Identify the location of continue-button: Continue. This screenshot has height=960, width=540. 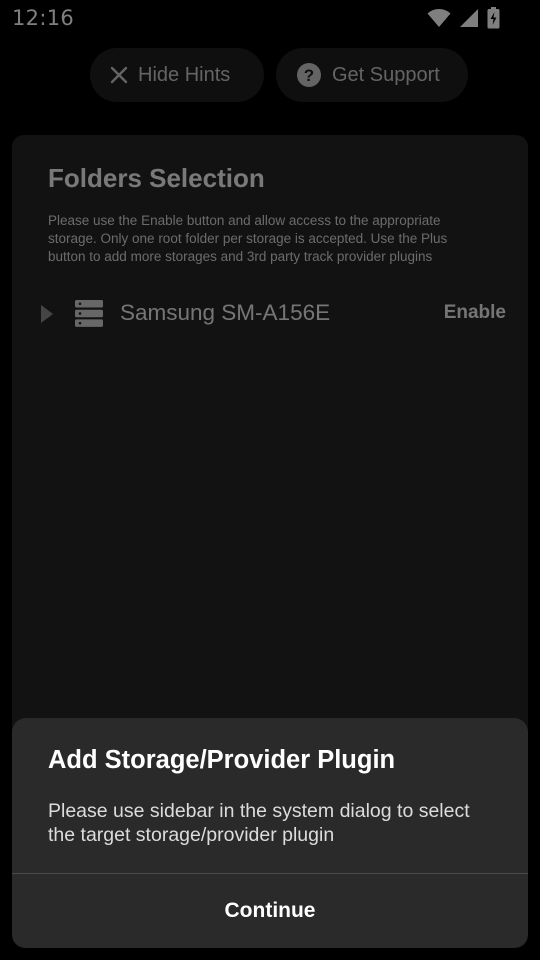
(270, 911).